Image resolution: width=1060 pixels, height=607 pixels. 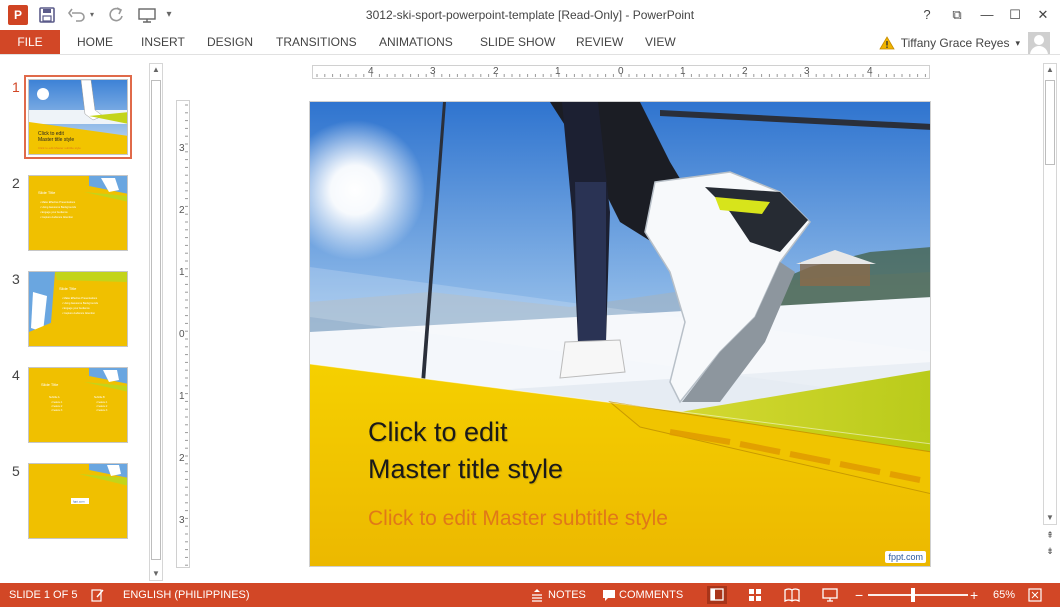 I want to click on tab-animations: ANIMATIONS, so click(x=416, y=42).